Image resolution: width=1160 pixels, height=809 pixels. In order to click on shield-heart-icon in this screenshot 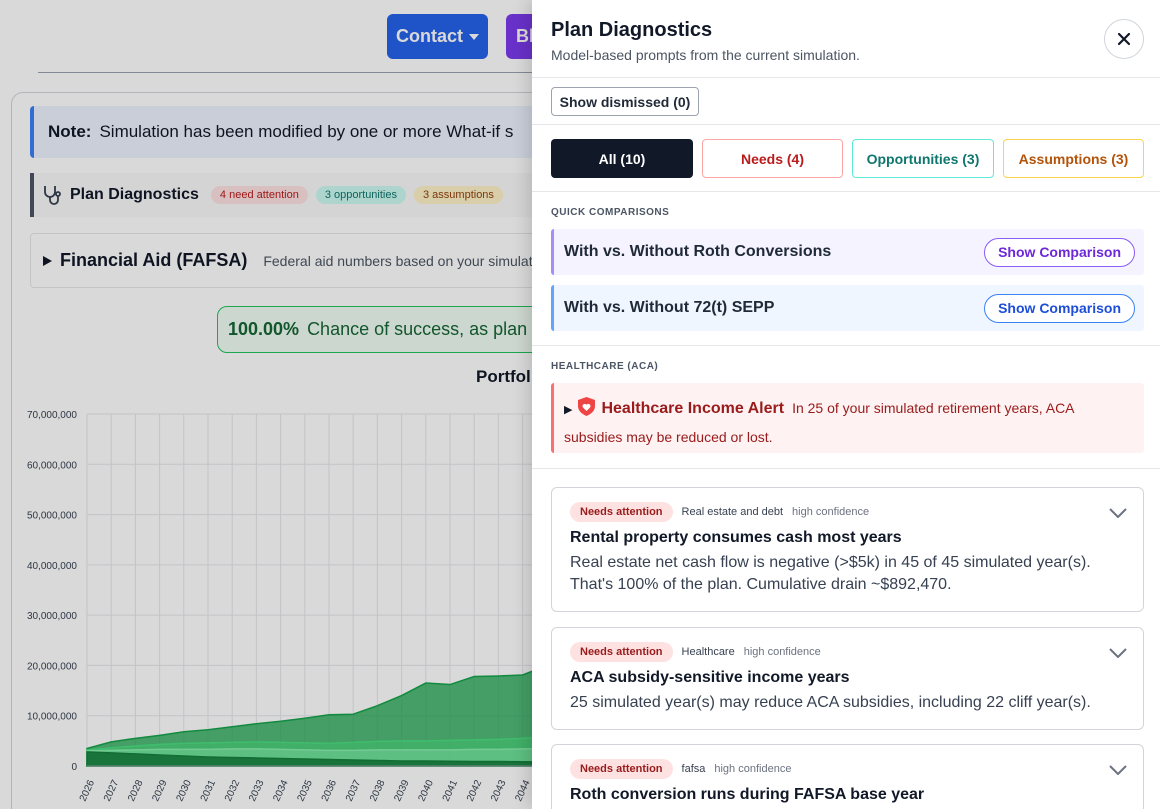, I will do `click(587, 406)`.